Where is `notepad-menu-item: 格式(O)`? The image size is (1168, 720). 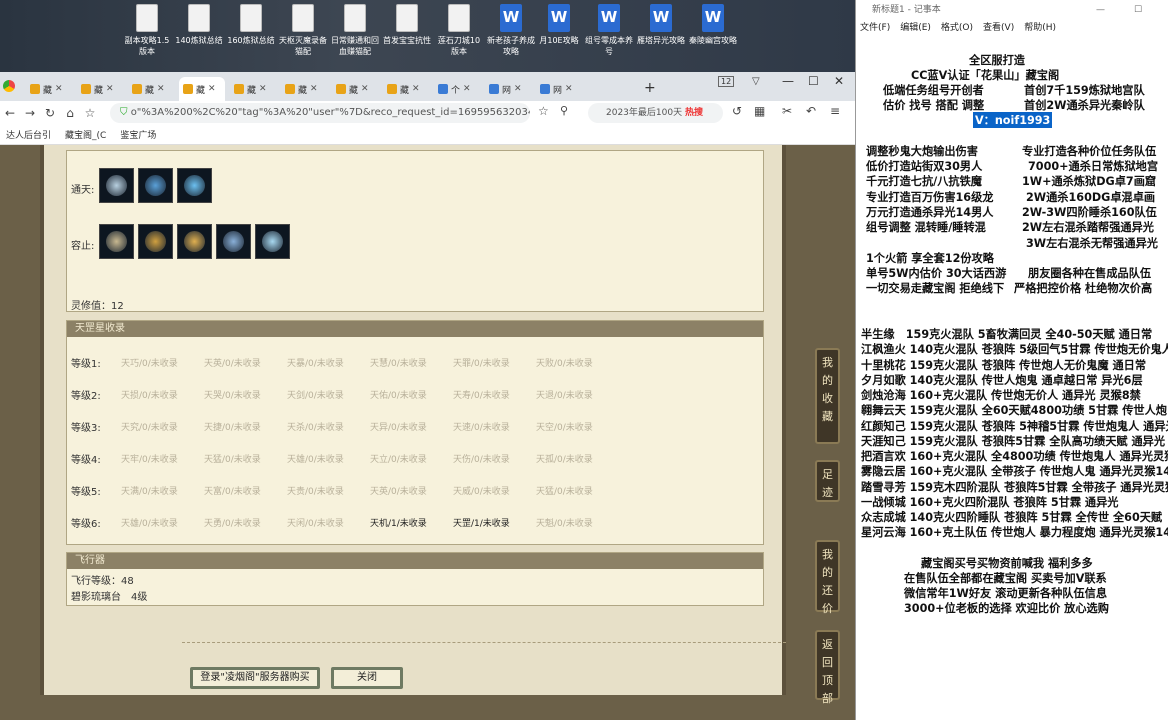
notepad-menu-item: 格式(O) is located at coordinates (957, 28).